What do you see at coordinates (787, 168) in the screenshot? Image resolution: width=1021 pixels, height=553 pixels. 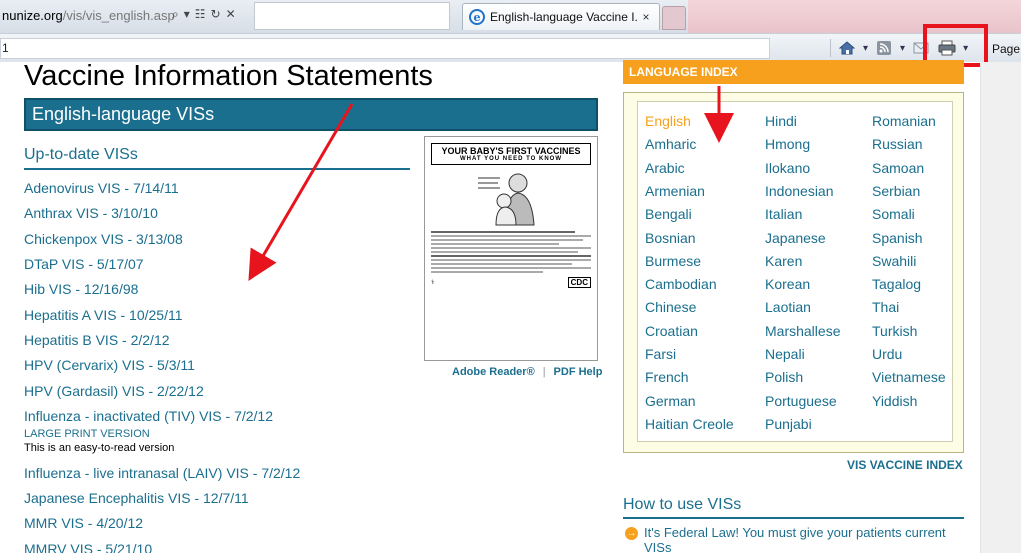 I see `language-link: Ilokano` at bounding box center [787, 168].